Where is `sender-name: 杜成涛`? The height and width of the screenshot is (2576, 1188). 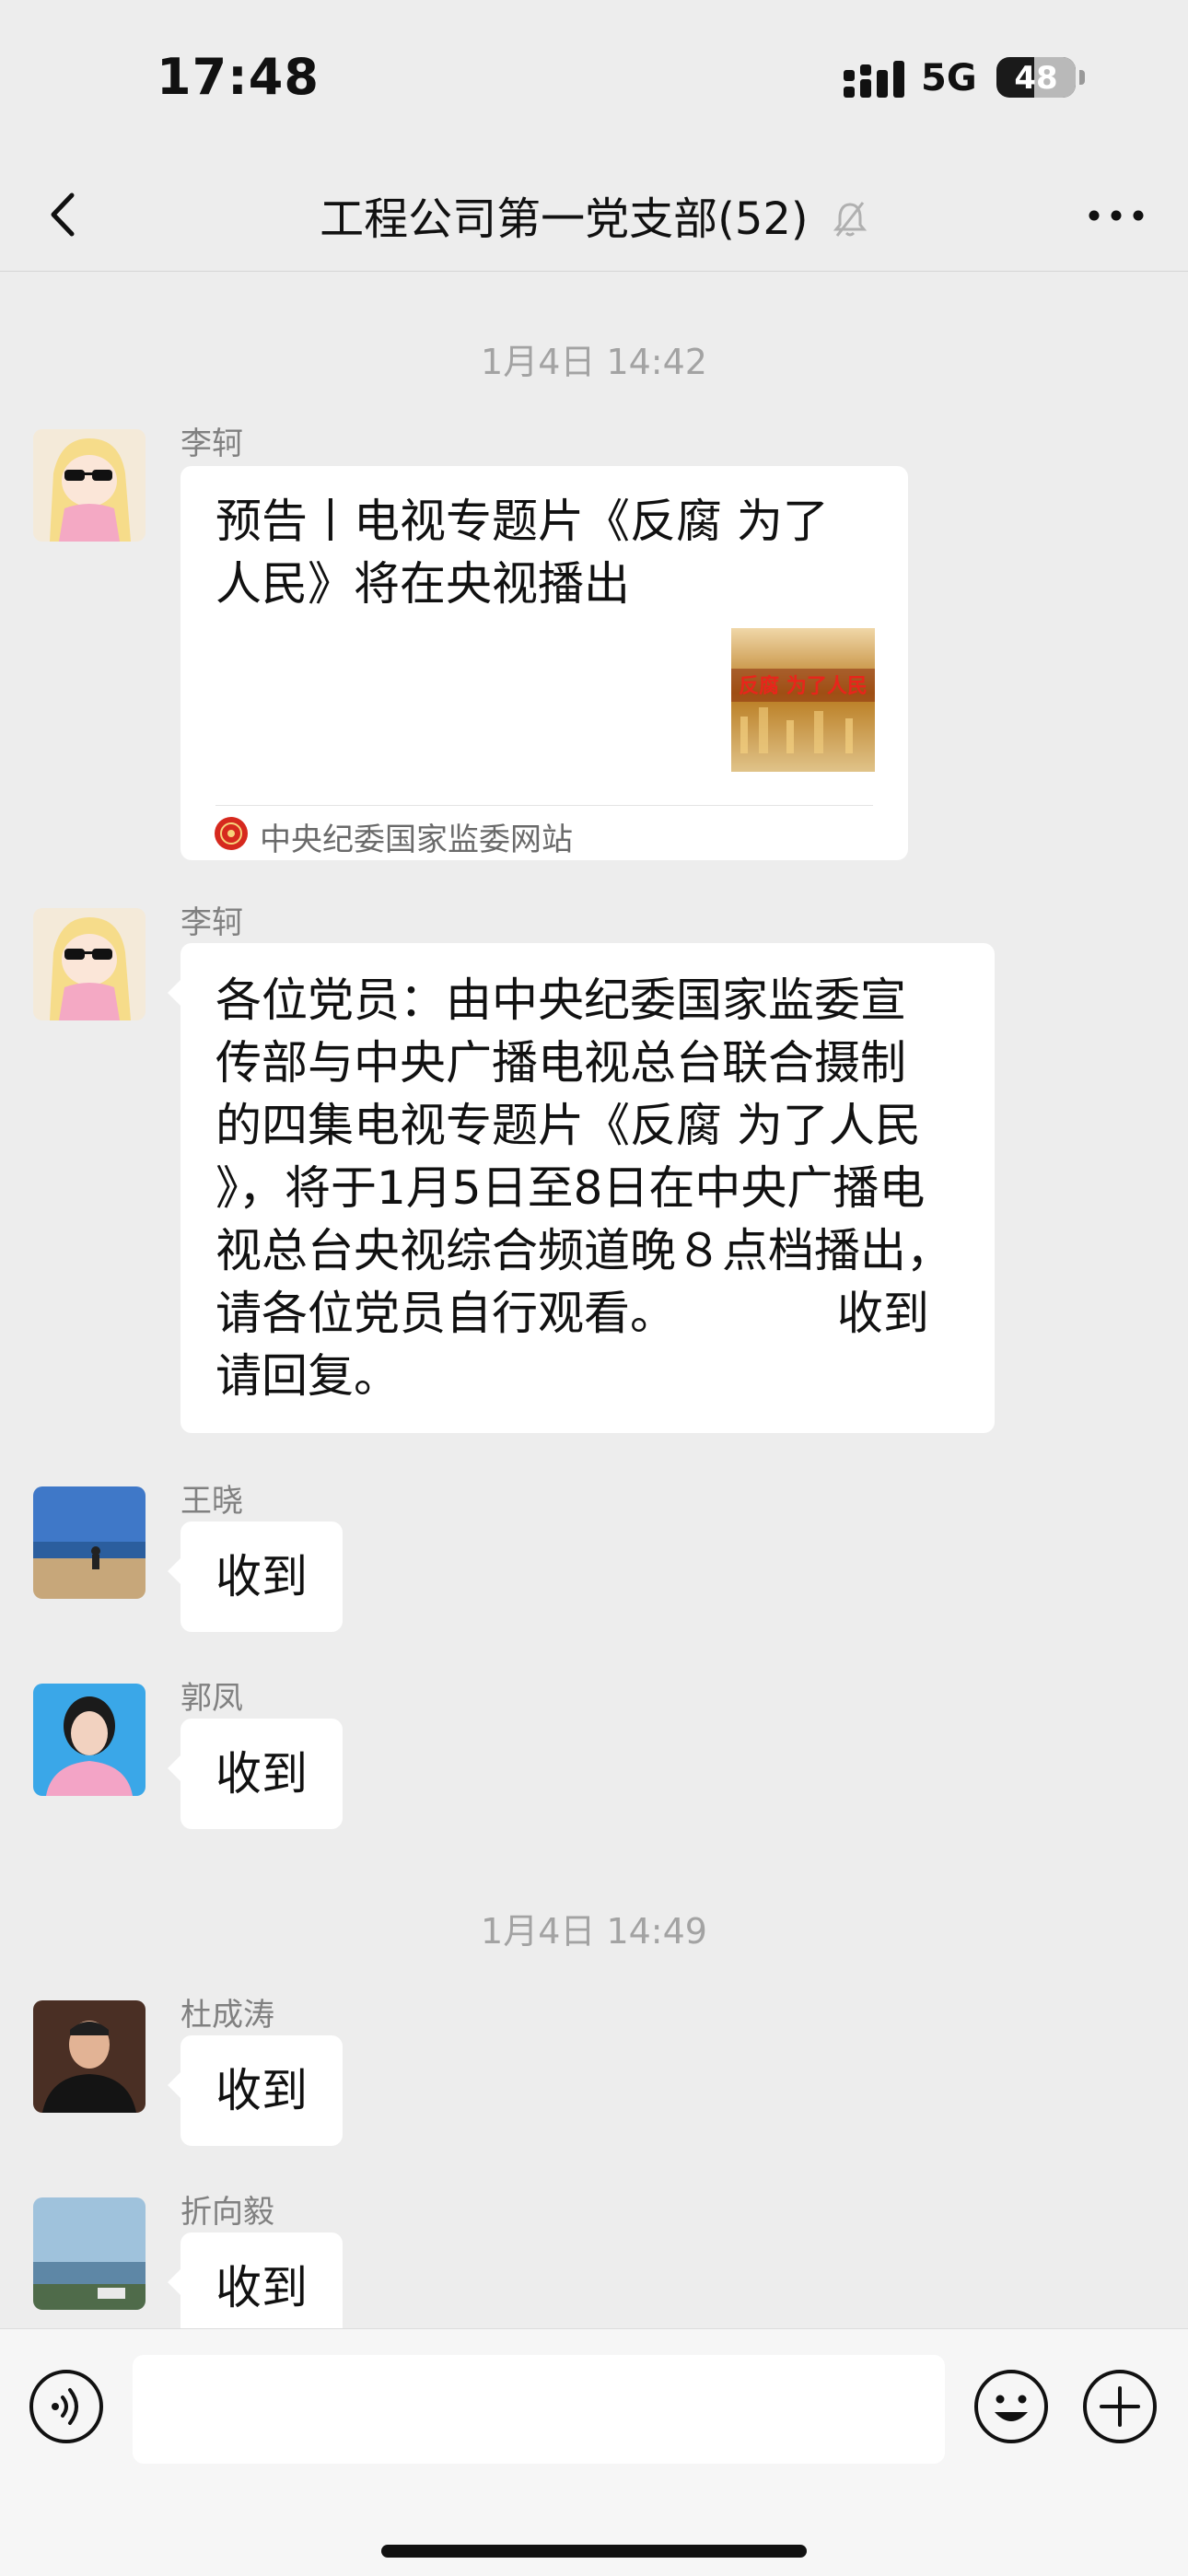
sender-name: 杜成涛 is located at coordinates (227, 2015).